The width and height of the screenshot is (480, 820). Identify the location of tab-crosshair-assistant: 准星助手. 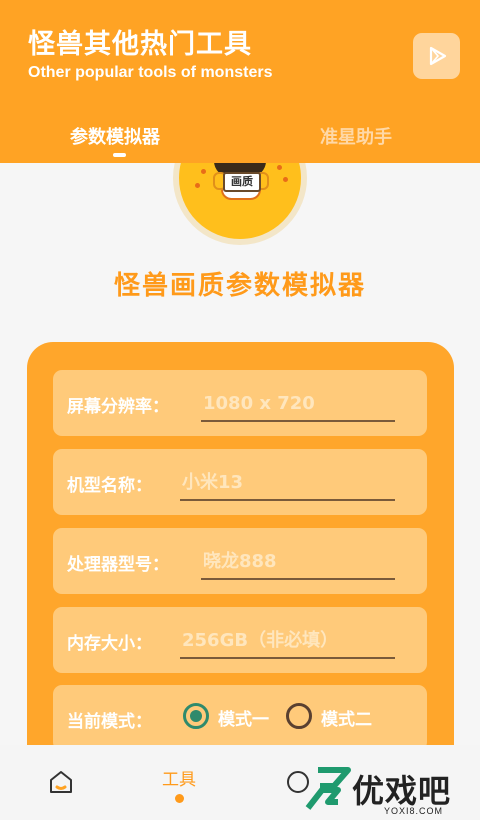
(356, 136).